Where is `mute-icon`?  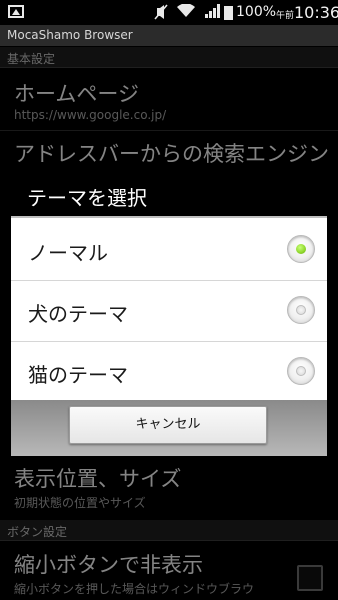 mute-icon is located at coordinates (161, 14).